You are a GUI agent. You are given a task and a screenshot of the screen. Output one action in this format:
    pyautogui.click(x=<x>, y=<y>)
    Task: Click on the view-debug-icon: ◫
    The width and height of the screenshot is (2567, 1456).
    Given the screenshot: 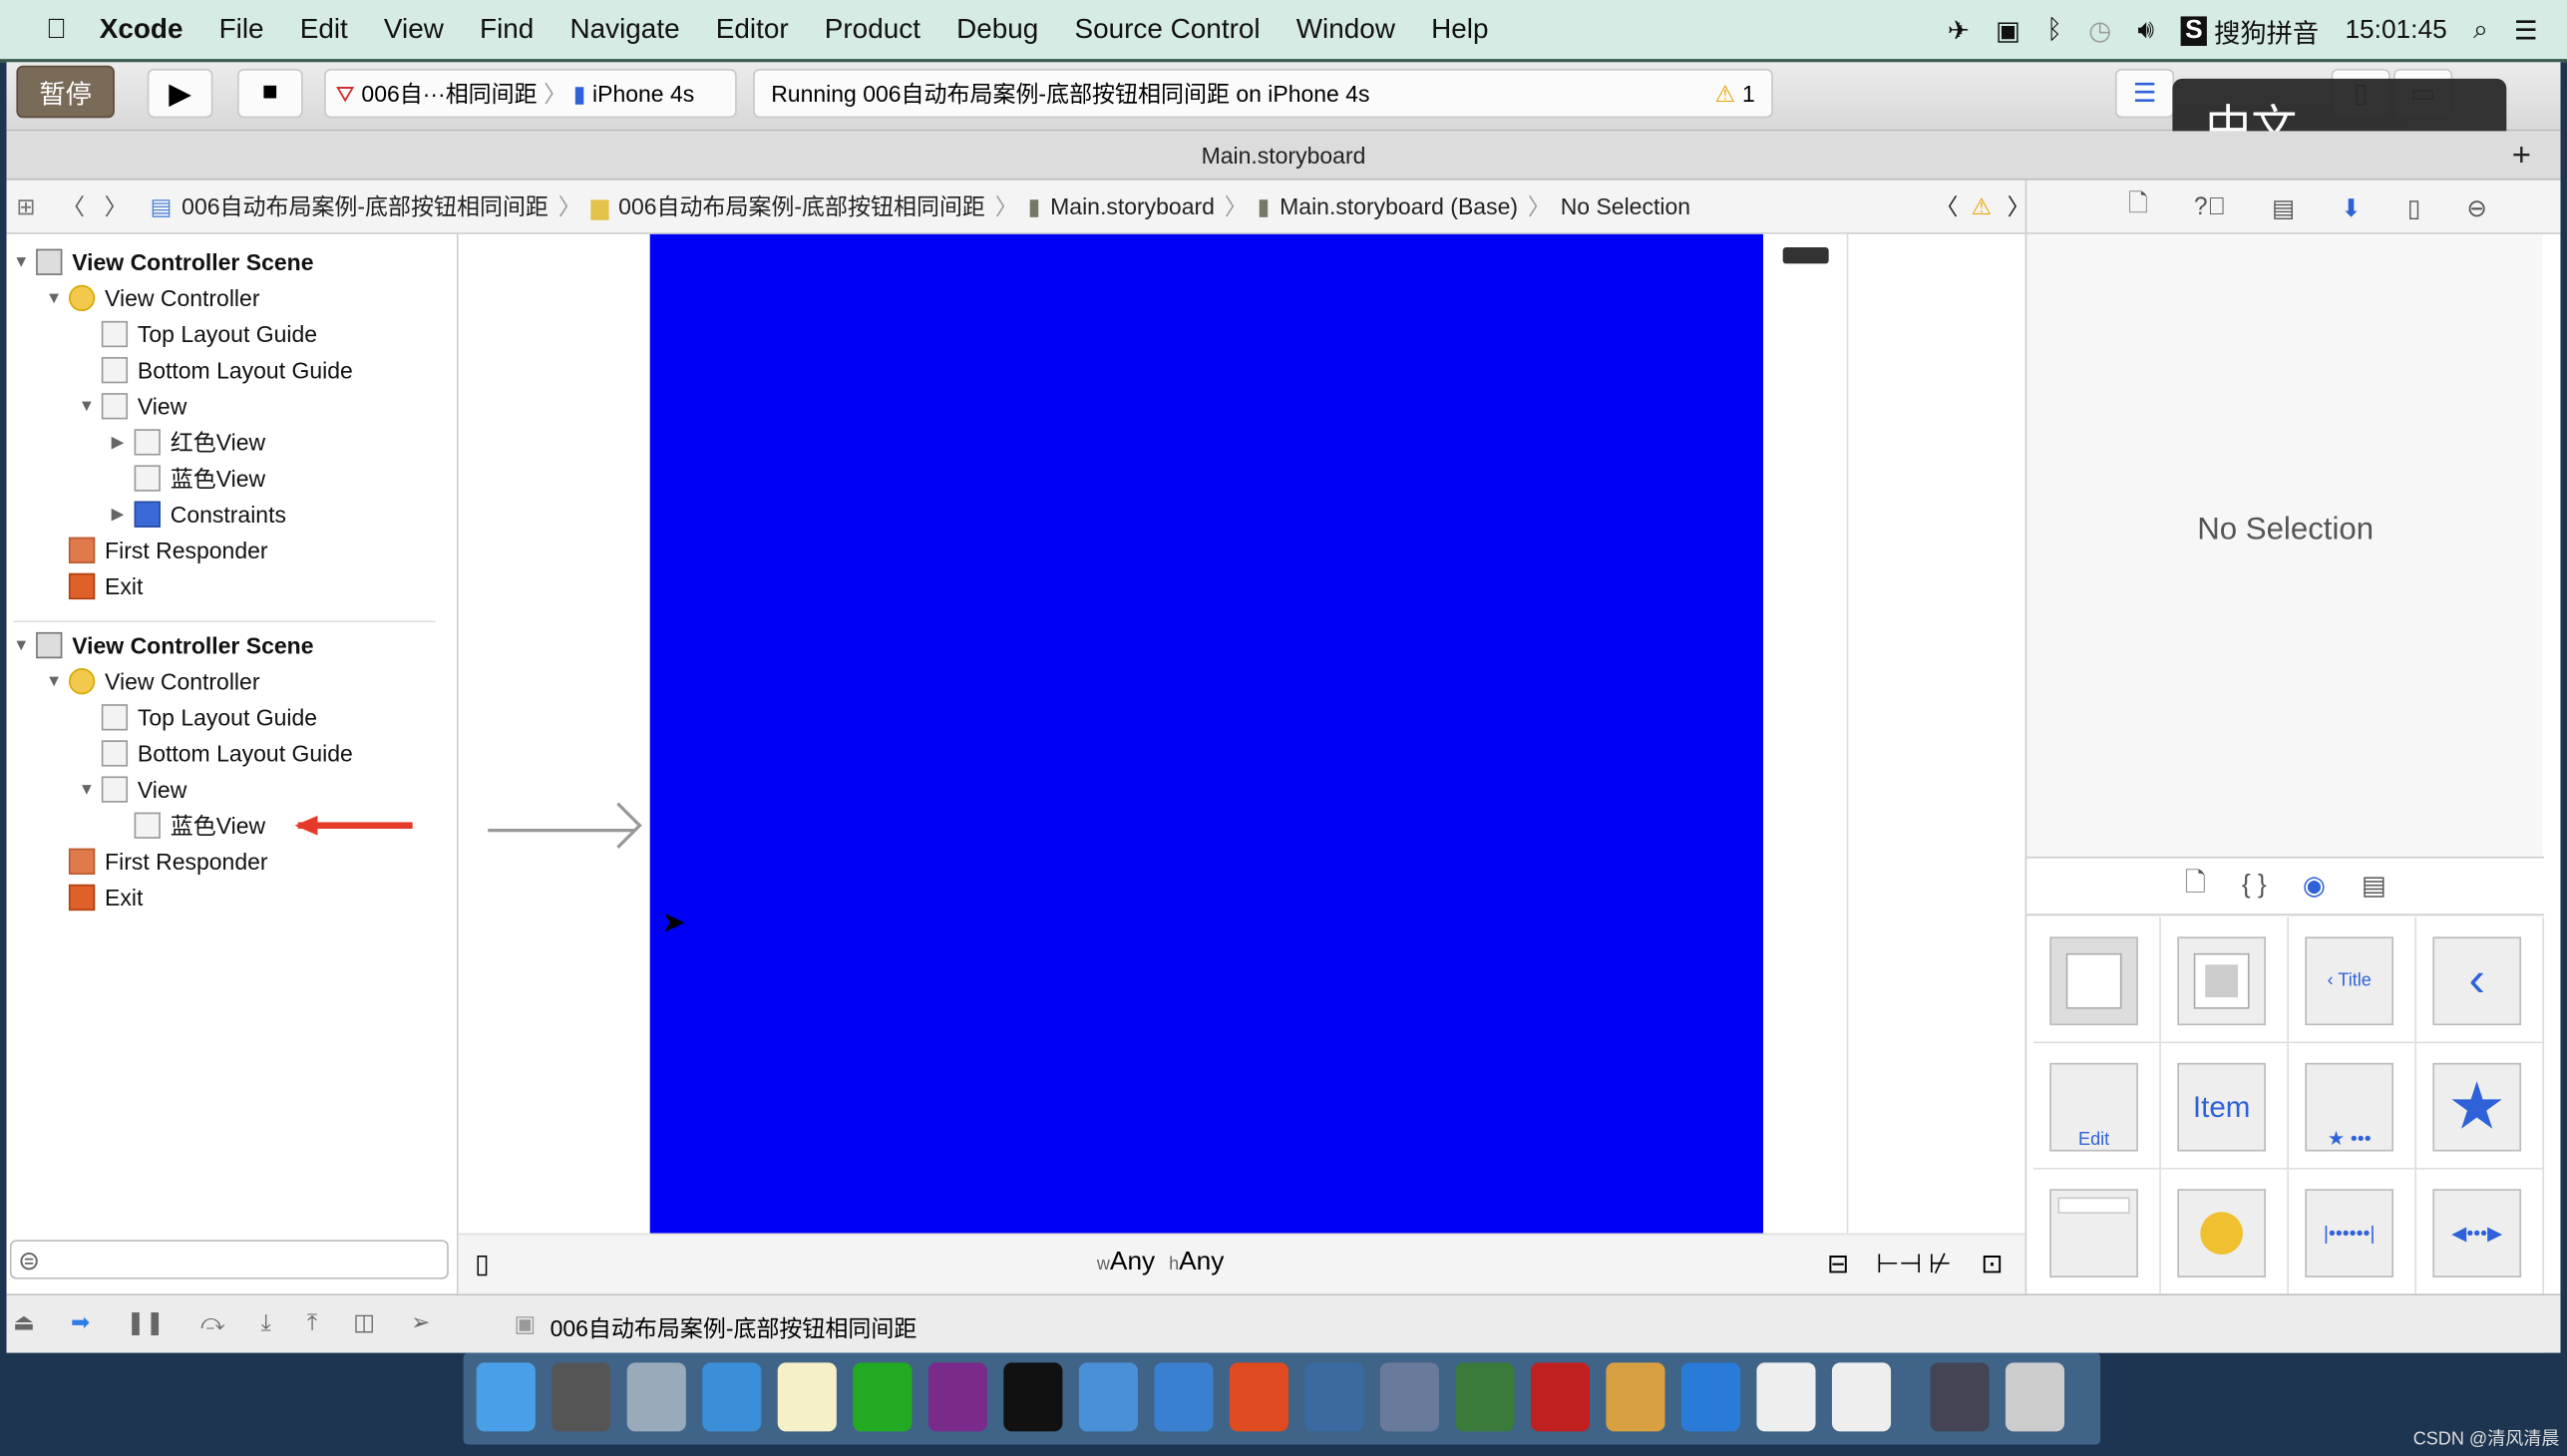 What is the action you would take?
    pyautogui.click(x=364, y=1322)
    